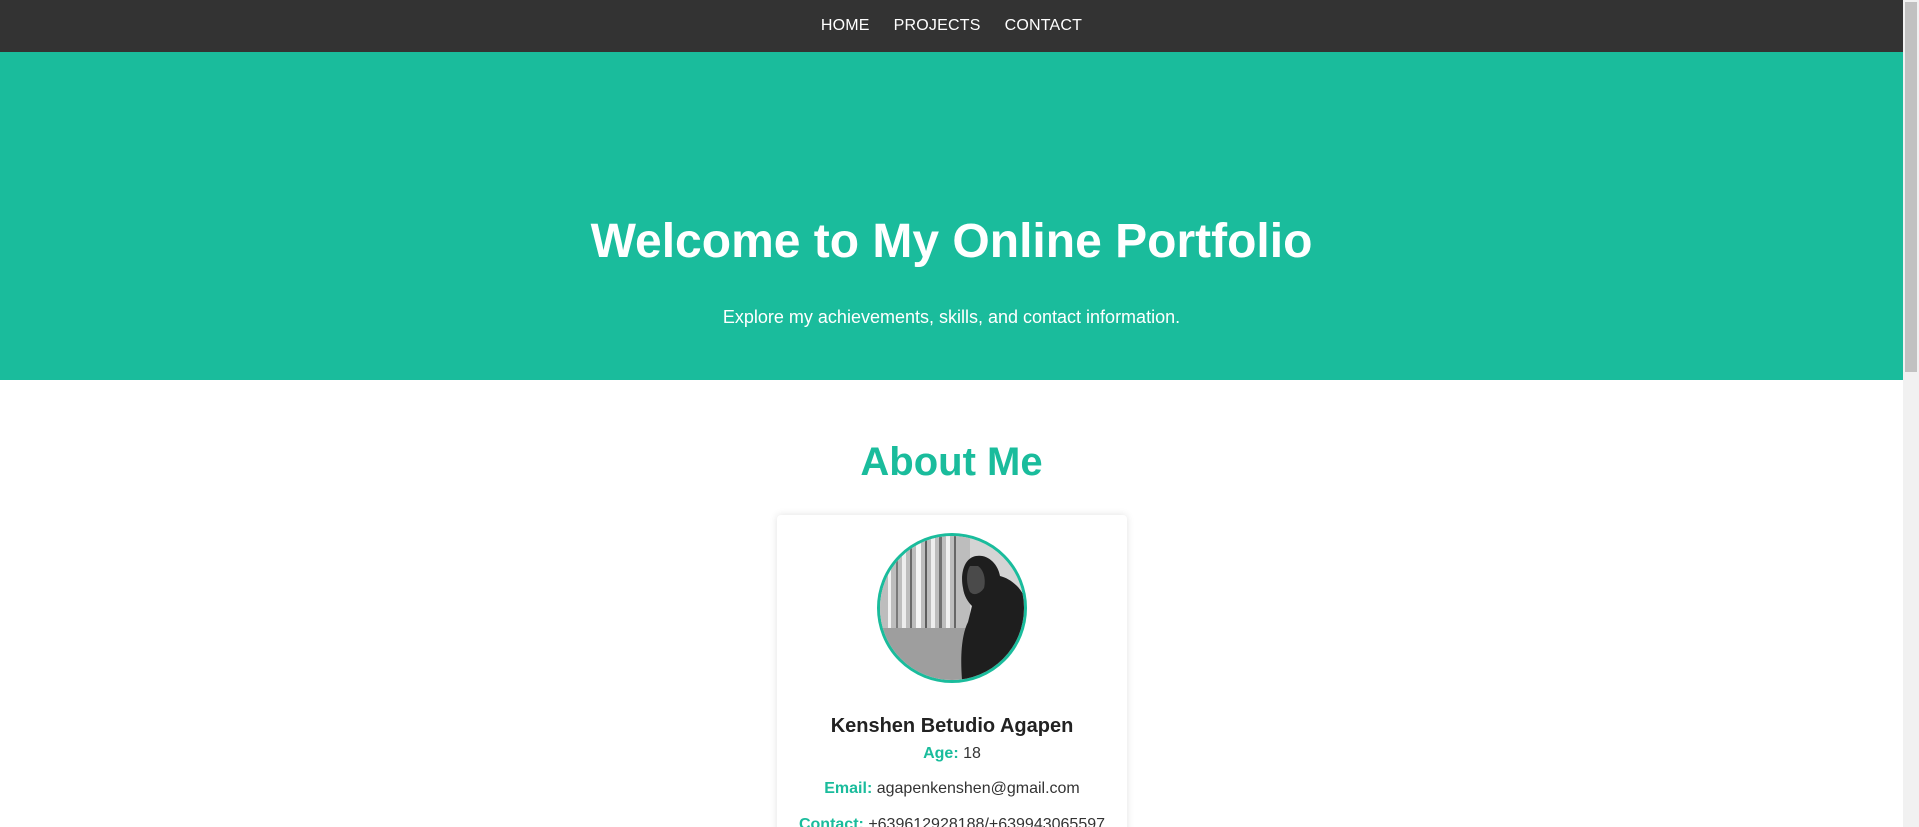 The height and width of the screenshot is (827, 1919). What do you see at coordinates (845, 26) in the screenshot?
I see `nav-home-link: HOME` at bounding box center [845, 26].